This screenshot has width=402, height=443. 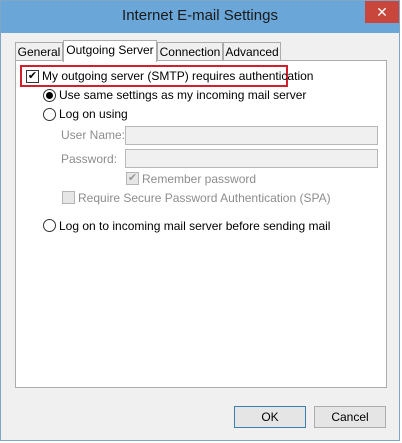 I want to click on log-on-incoming-radio, so click(x=49, y=225).